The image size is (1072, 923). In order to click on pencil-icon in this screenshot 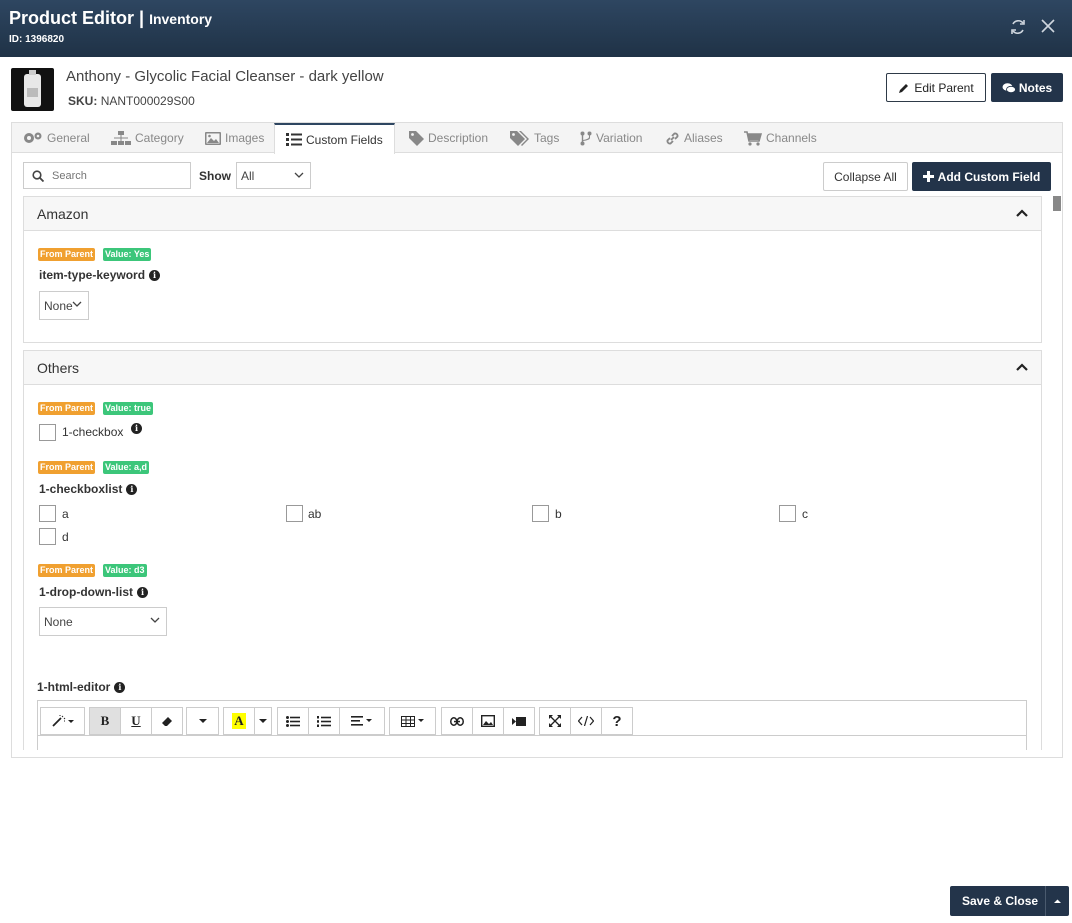, I will do `click(904, 88)`.